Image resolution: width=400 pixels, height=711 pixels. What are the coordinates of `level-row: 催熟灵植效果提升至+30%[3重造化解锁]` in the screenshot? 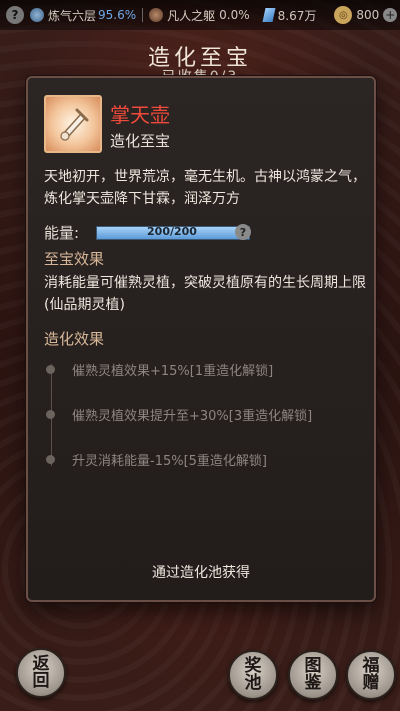 It's located at (179, 414).